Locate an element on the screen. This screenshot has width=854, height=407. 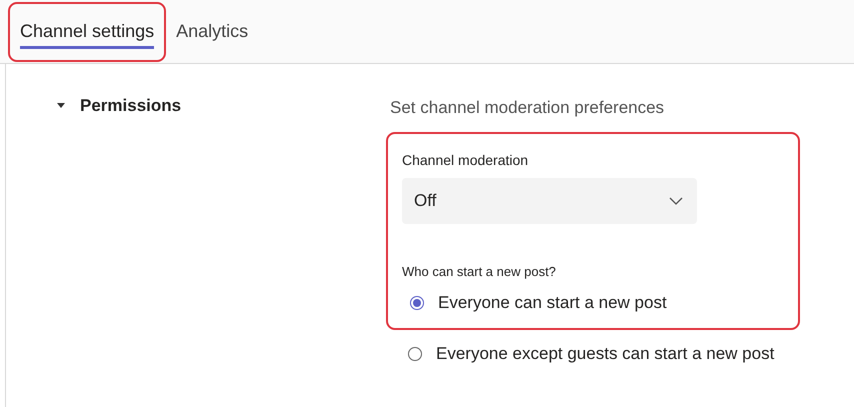
tab: Analytics is located at coordinates (212, 31).